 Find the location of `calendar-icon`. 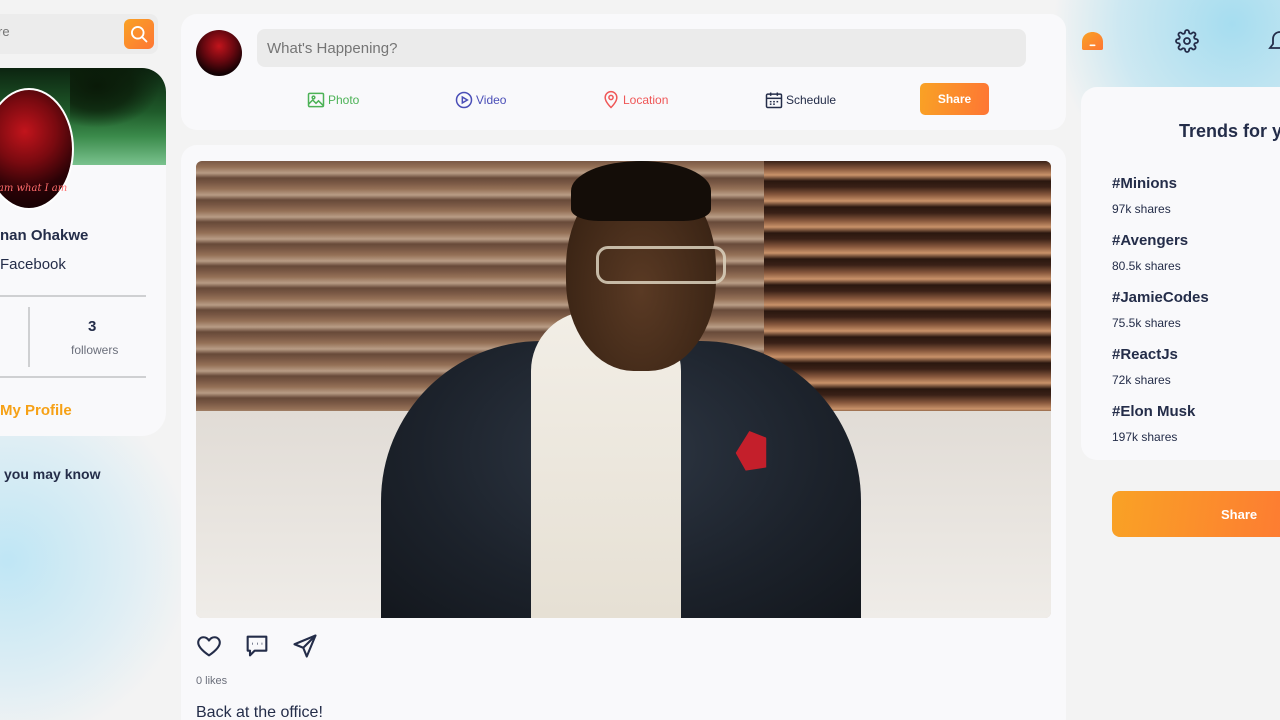

calendar-icon is located at coordinates (774, 100).